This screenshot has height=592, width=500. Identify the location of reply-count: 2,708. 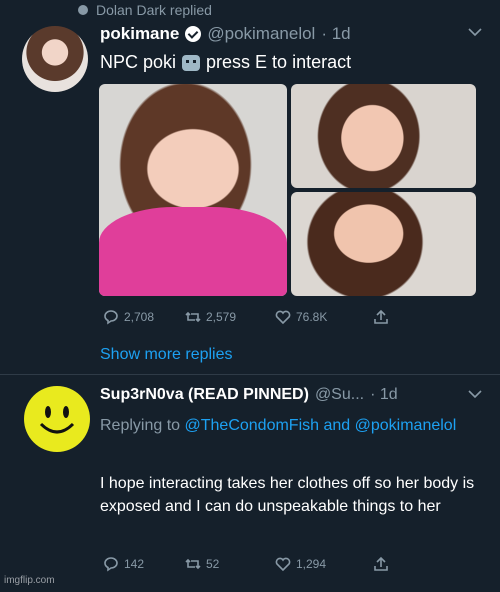
(139, 317).